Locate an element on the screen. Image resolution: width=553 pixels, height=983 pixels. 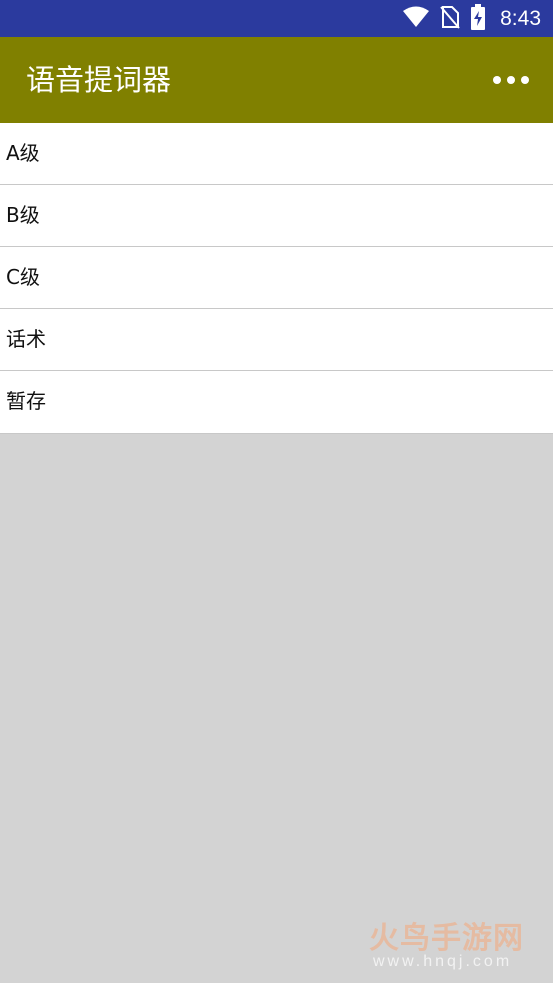
status-bar: 8:43 is located at coordinates (276, 18).